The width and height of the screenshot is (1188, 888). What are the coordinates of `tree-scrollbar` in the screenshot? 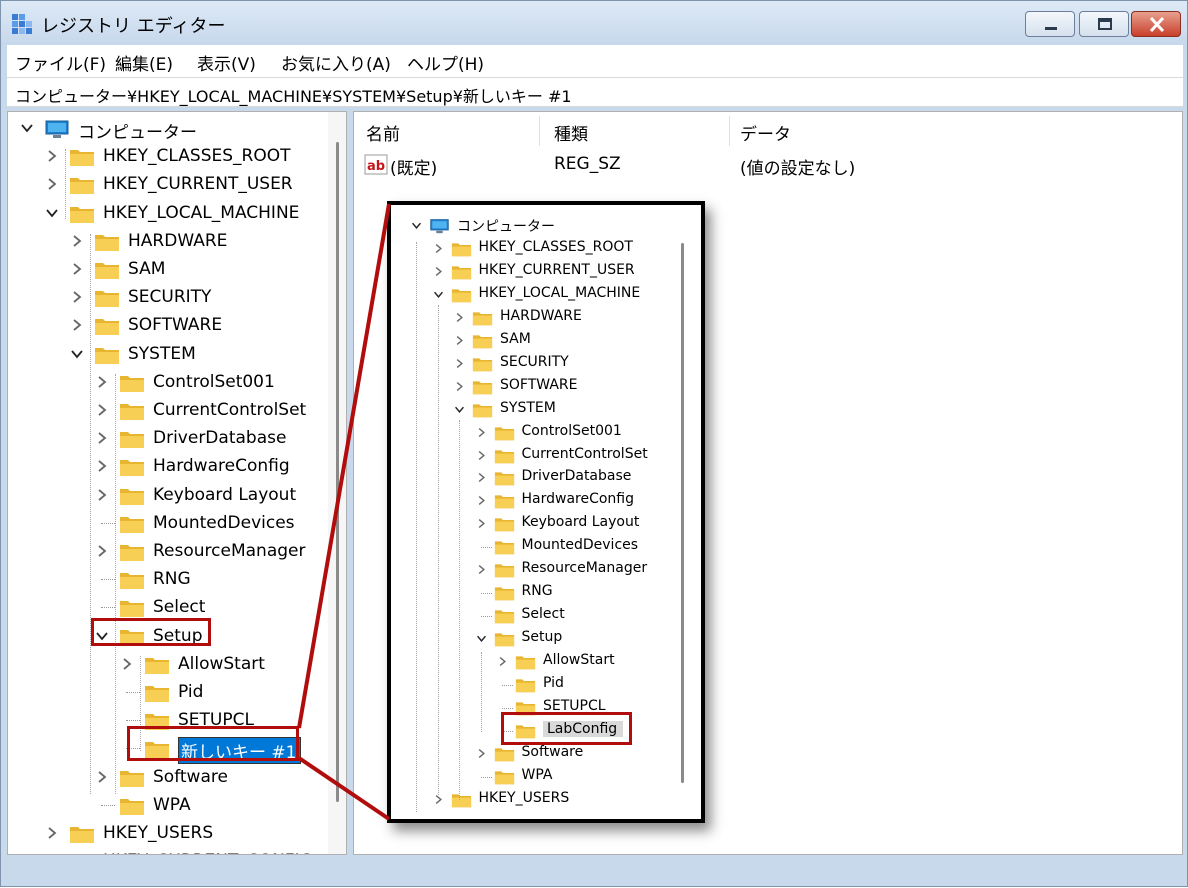 It's located at (337, 483).